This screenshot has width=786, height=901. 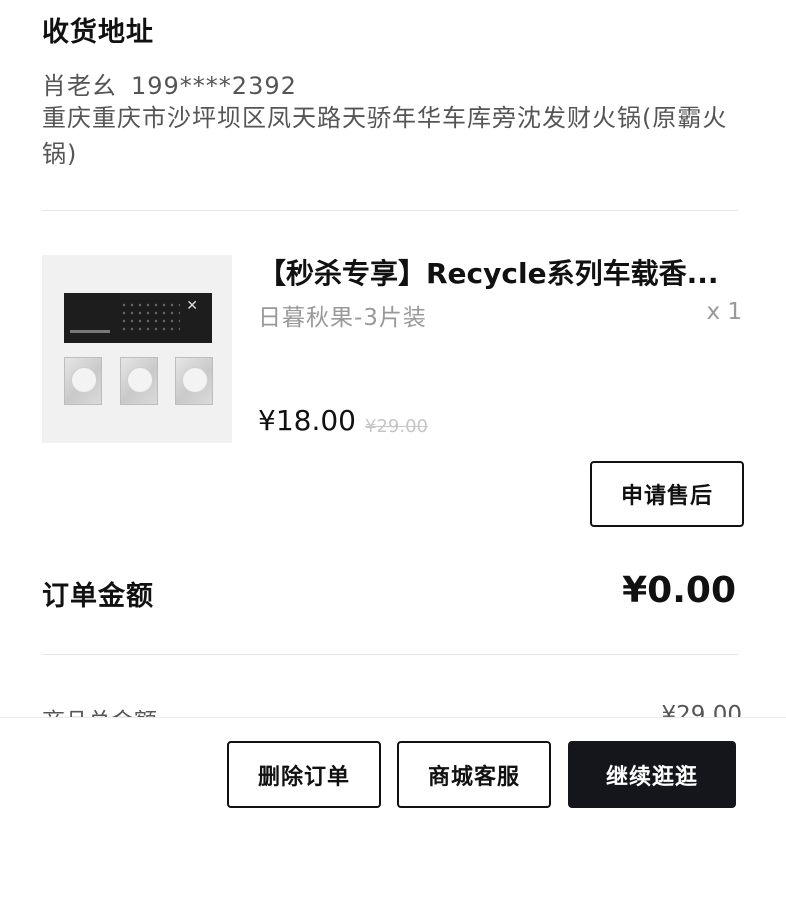 What do you see at coordinates (385, 136) in the screenshot?
I see `shipping-address: 重庆重庆市沙坪坝区凤天路天骄年华车库旁沈发财火锅(原霸火锅)` at bounding box center [385, 136].